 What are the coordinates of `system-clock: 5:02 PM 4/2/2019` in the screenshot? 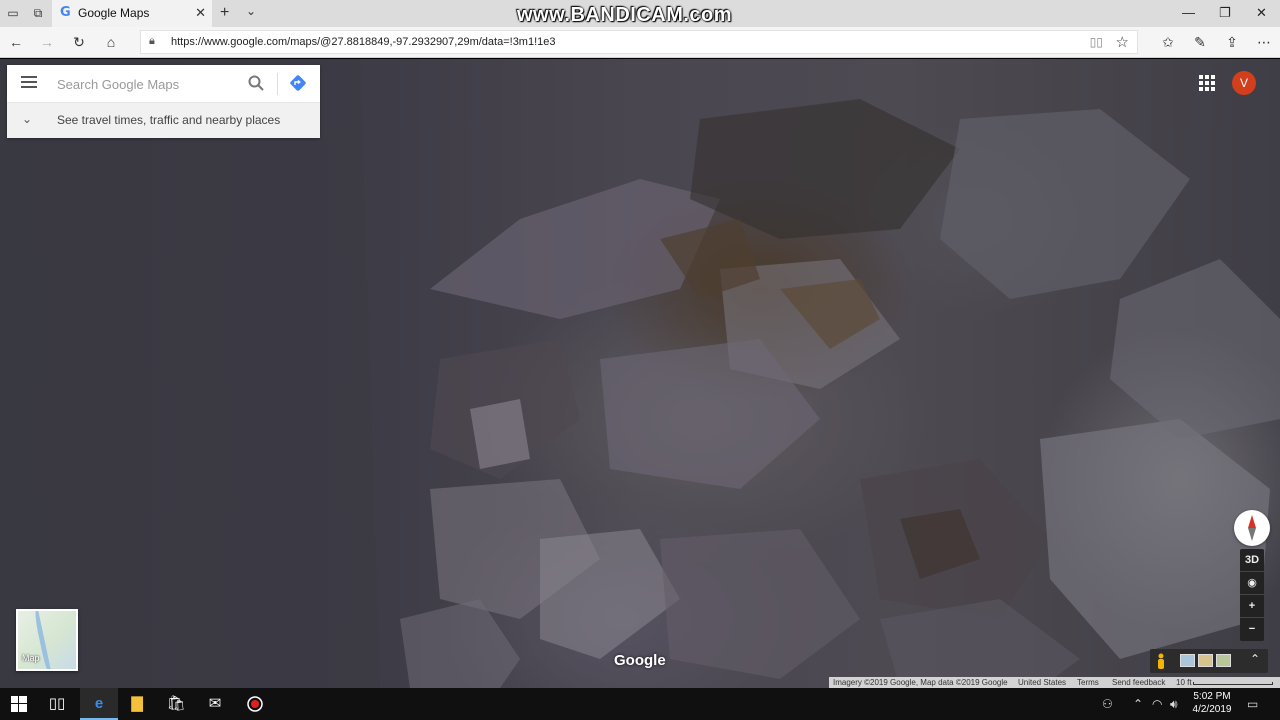 It's located at (1212, 703).